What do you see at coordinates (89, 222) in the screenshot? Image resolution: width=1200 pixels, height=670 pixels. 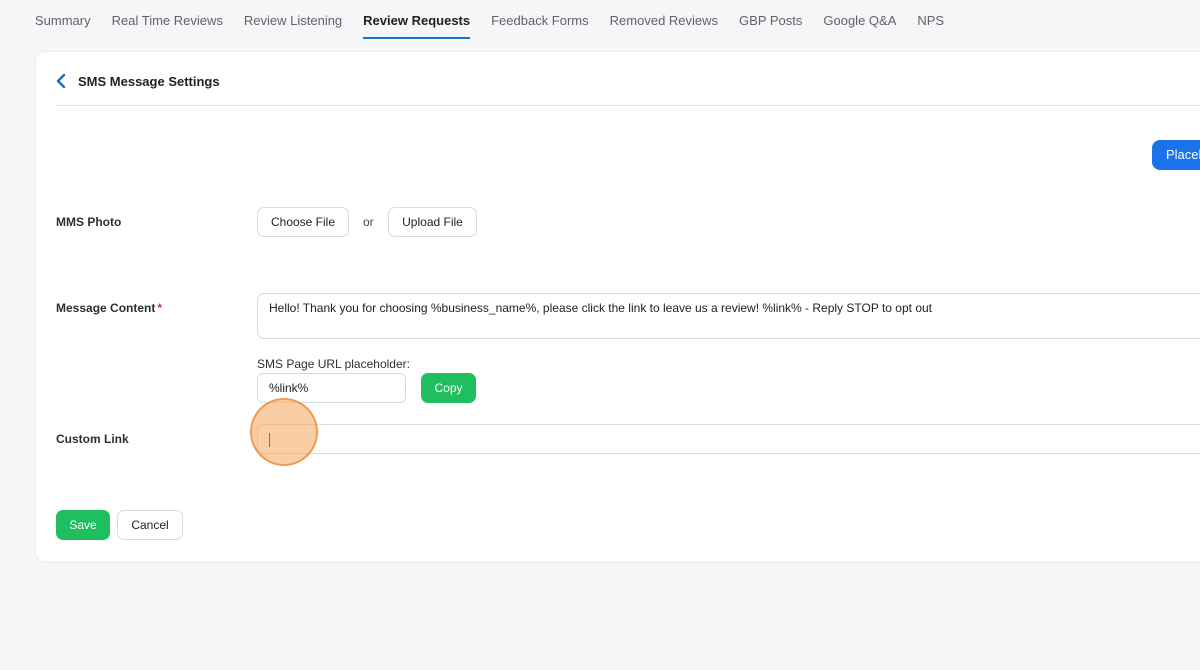 I see `mms-photo-label: MMS Photo` at bounding box center [89, 222].